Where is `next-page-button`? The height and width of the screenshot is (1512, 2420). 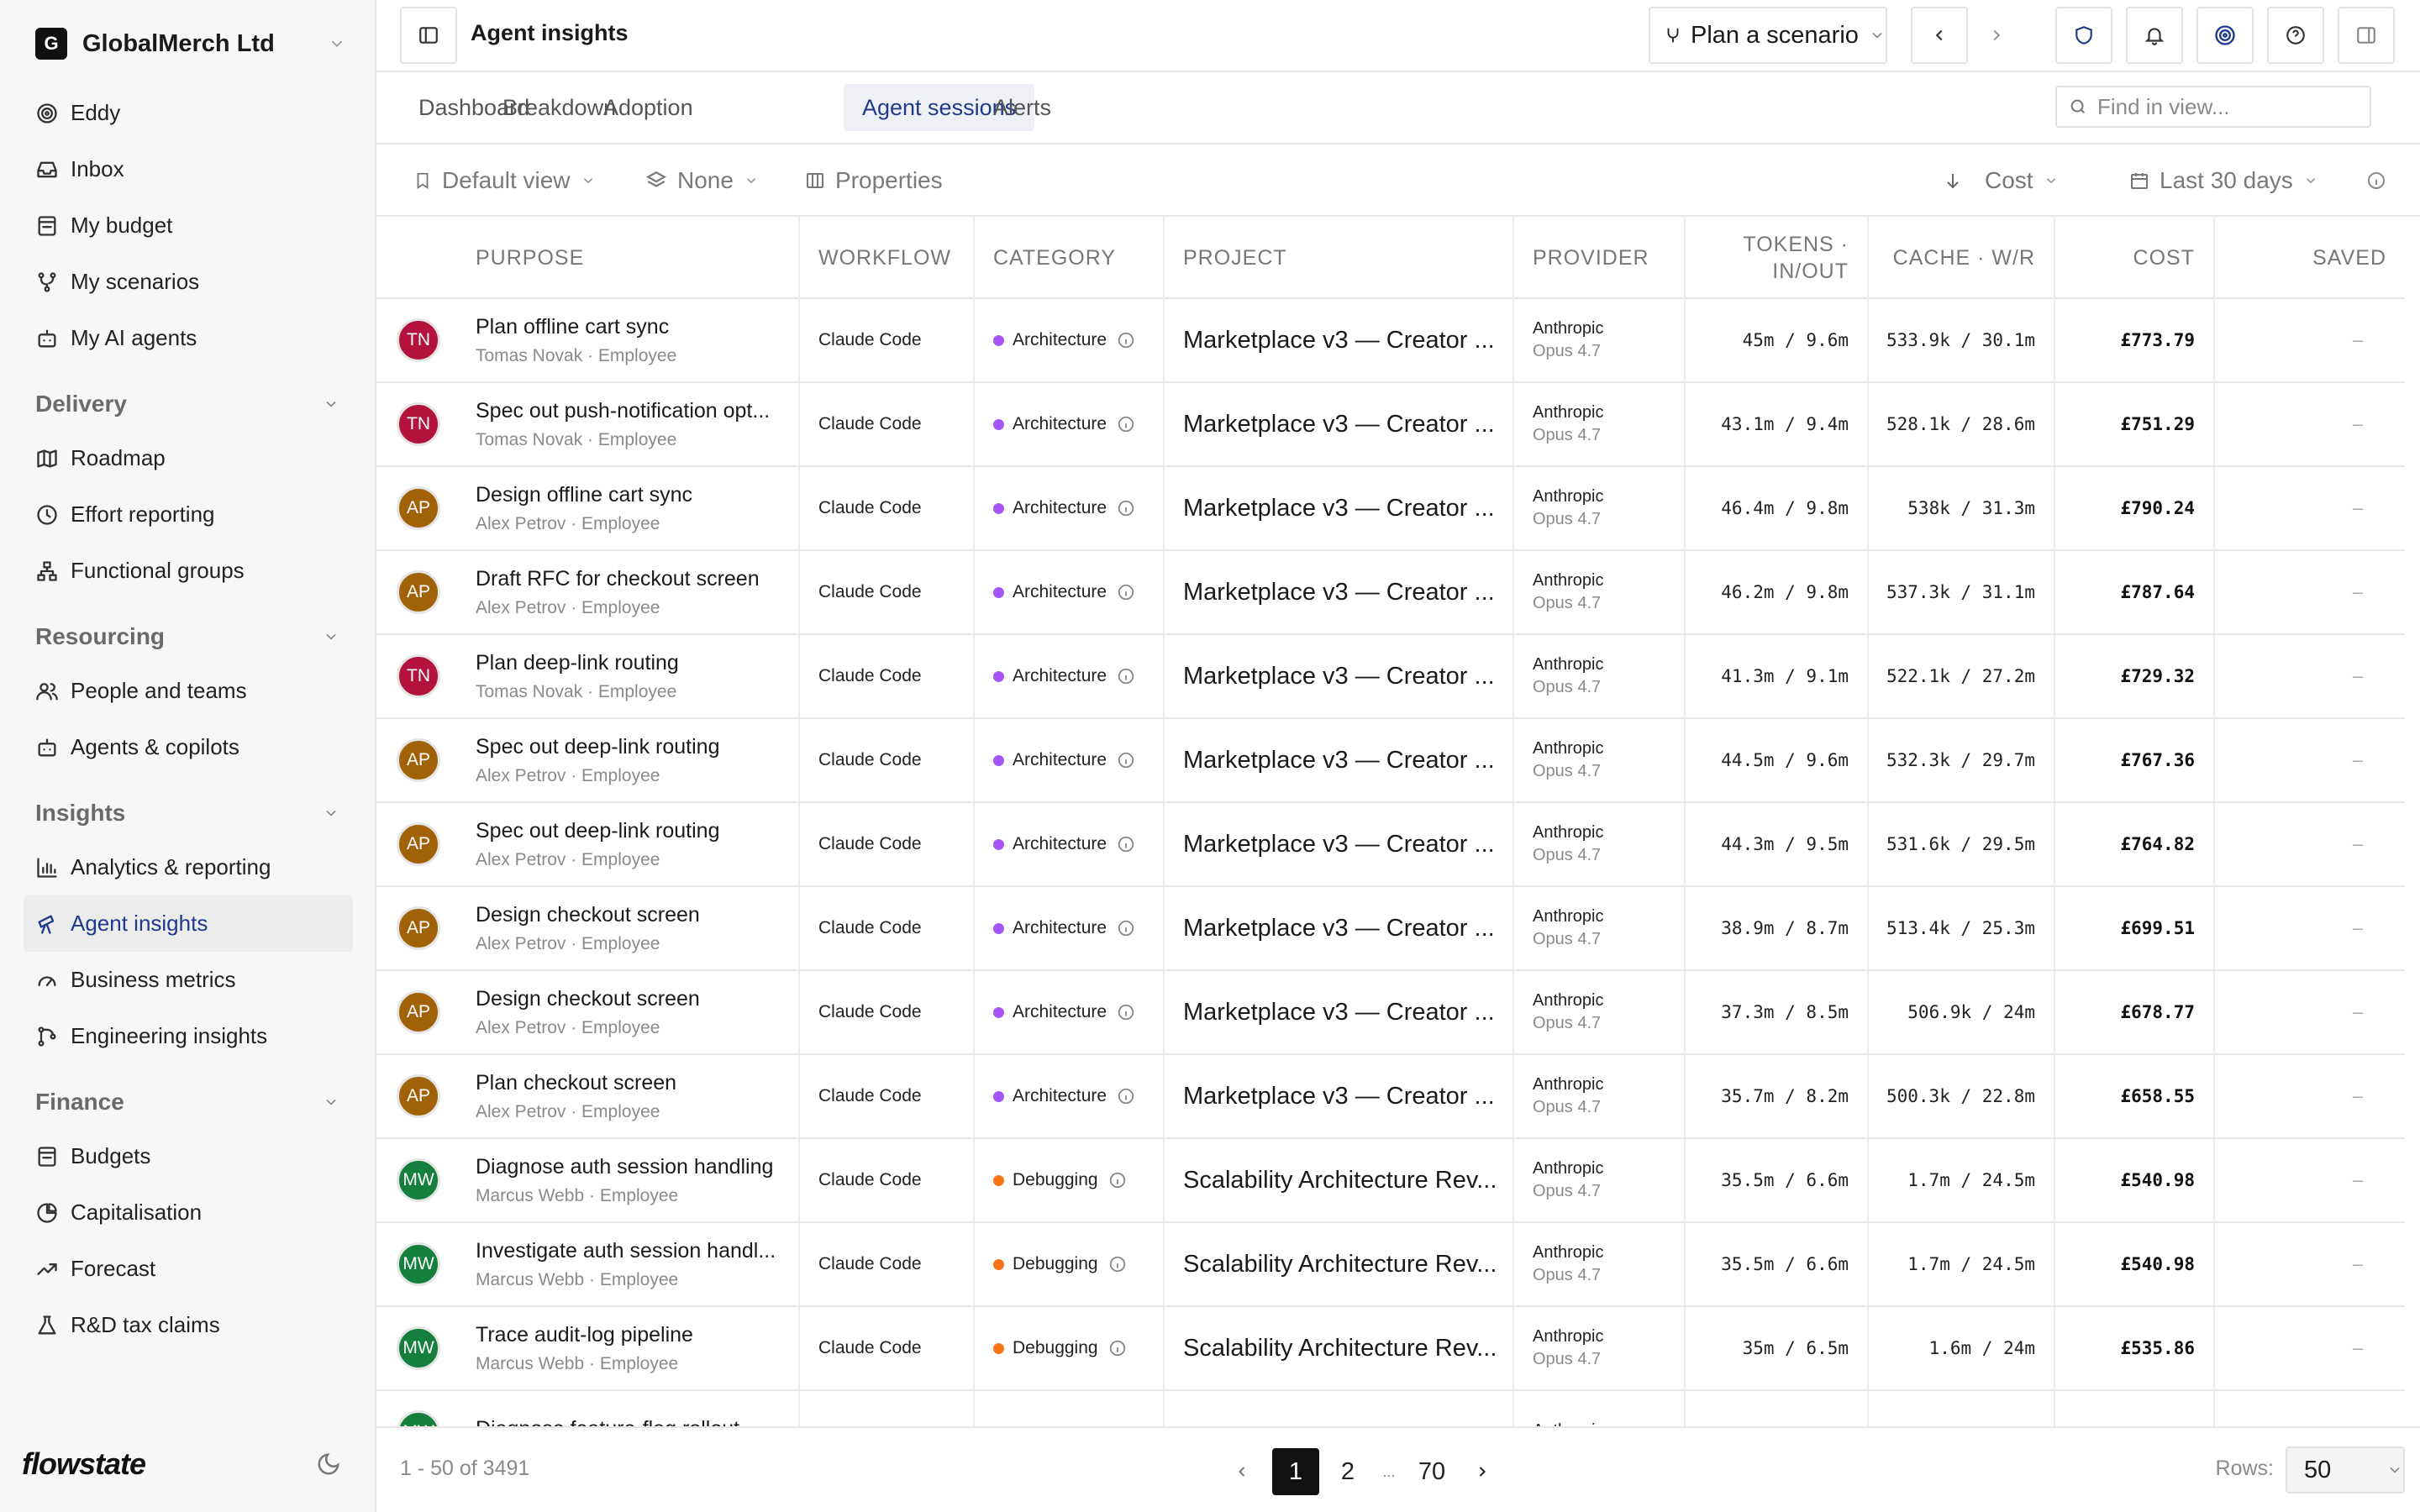 next-page-button is located at coordinates (1482, 1471).